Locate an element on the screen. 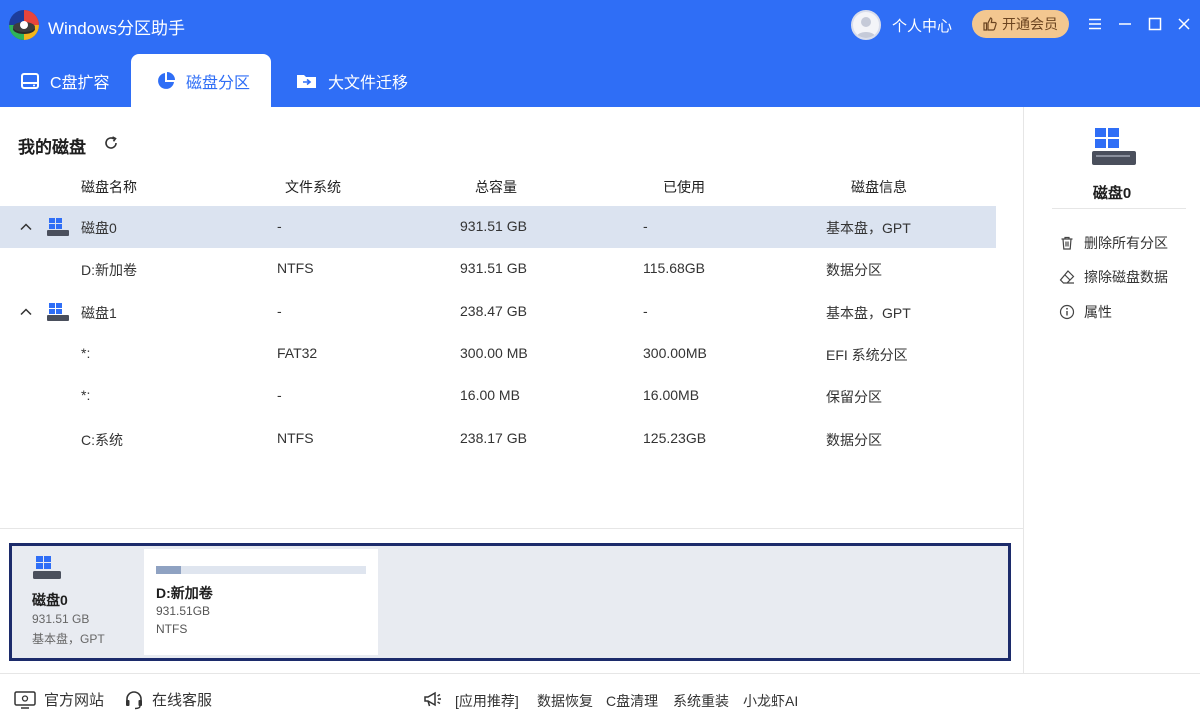 This screenshot has width=1200, height=720. cell-capacity: 238.47 GB is located at coordinates (493, 311).